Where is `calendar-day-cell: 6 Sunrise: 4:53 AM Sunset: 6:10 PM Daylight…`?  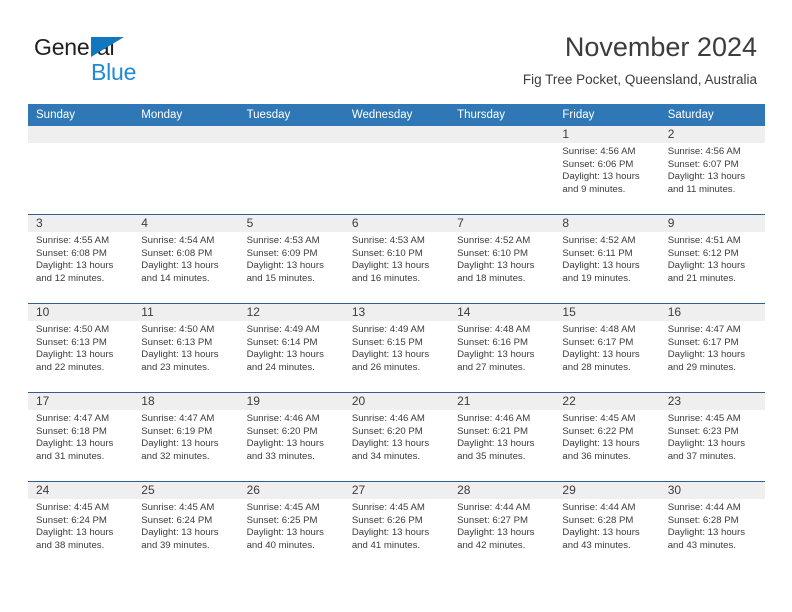
calendar-day-cell: 6 Sunrise: 4:53 AM Sunset: 6:10 PM Daylight… is located at coordinates (396, 259).